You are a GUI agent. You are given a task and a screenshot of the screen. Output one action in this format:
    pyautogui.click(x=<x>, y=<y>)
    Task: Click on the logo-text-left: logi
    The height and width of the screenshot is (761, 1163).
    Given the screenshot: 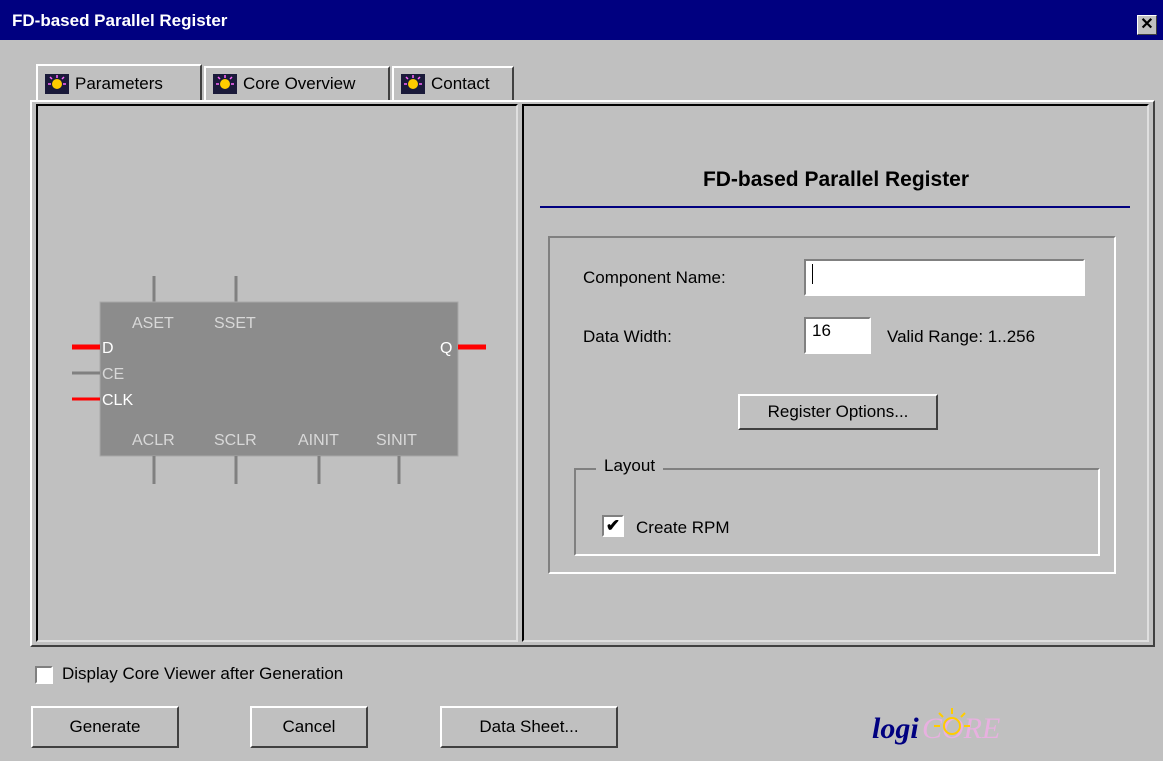 What is the action you would take?
    pyautogui.click(x=895, y=728)
    